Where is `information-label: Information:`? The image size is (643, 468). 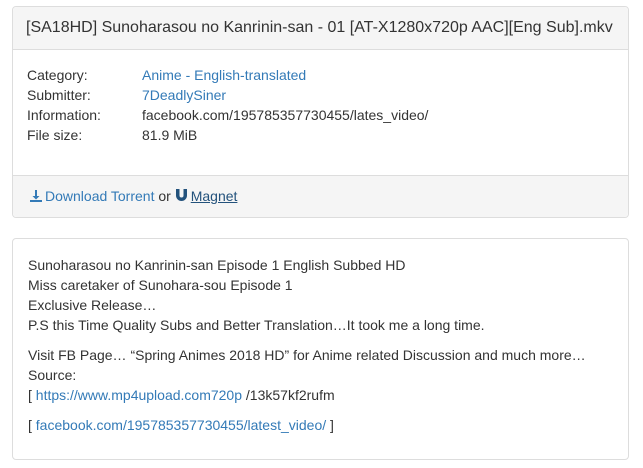 information-label: Information: is located at coordinates (64, 115).